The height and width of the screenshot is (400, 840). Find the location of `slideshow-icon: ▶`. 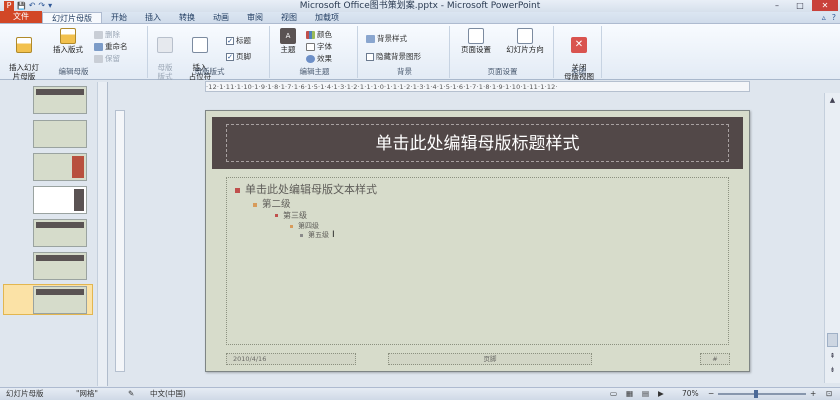

slideshow-icon: ▶ is located at coordinates (661, 394).